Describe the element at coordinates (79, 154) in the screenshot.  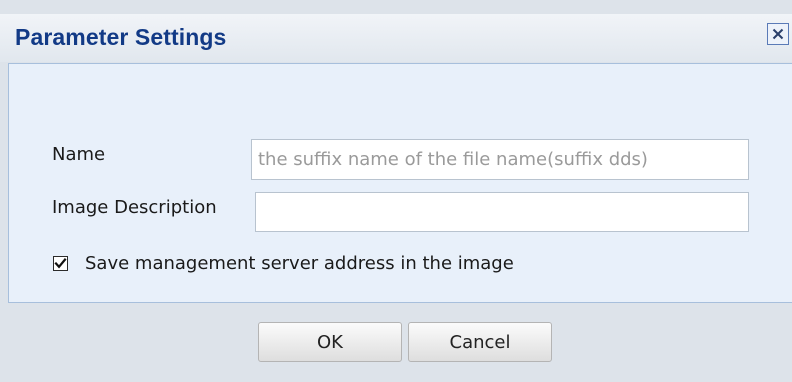
I see `name-label: Name` at that location.